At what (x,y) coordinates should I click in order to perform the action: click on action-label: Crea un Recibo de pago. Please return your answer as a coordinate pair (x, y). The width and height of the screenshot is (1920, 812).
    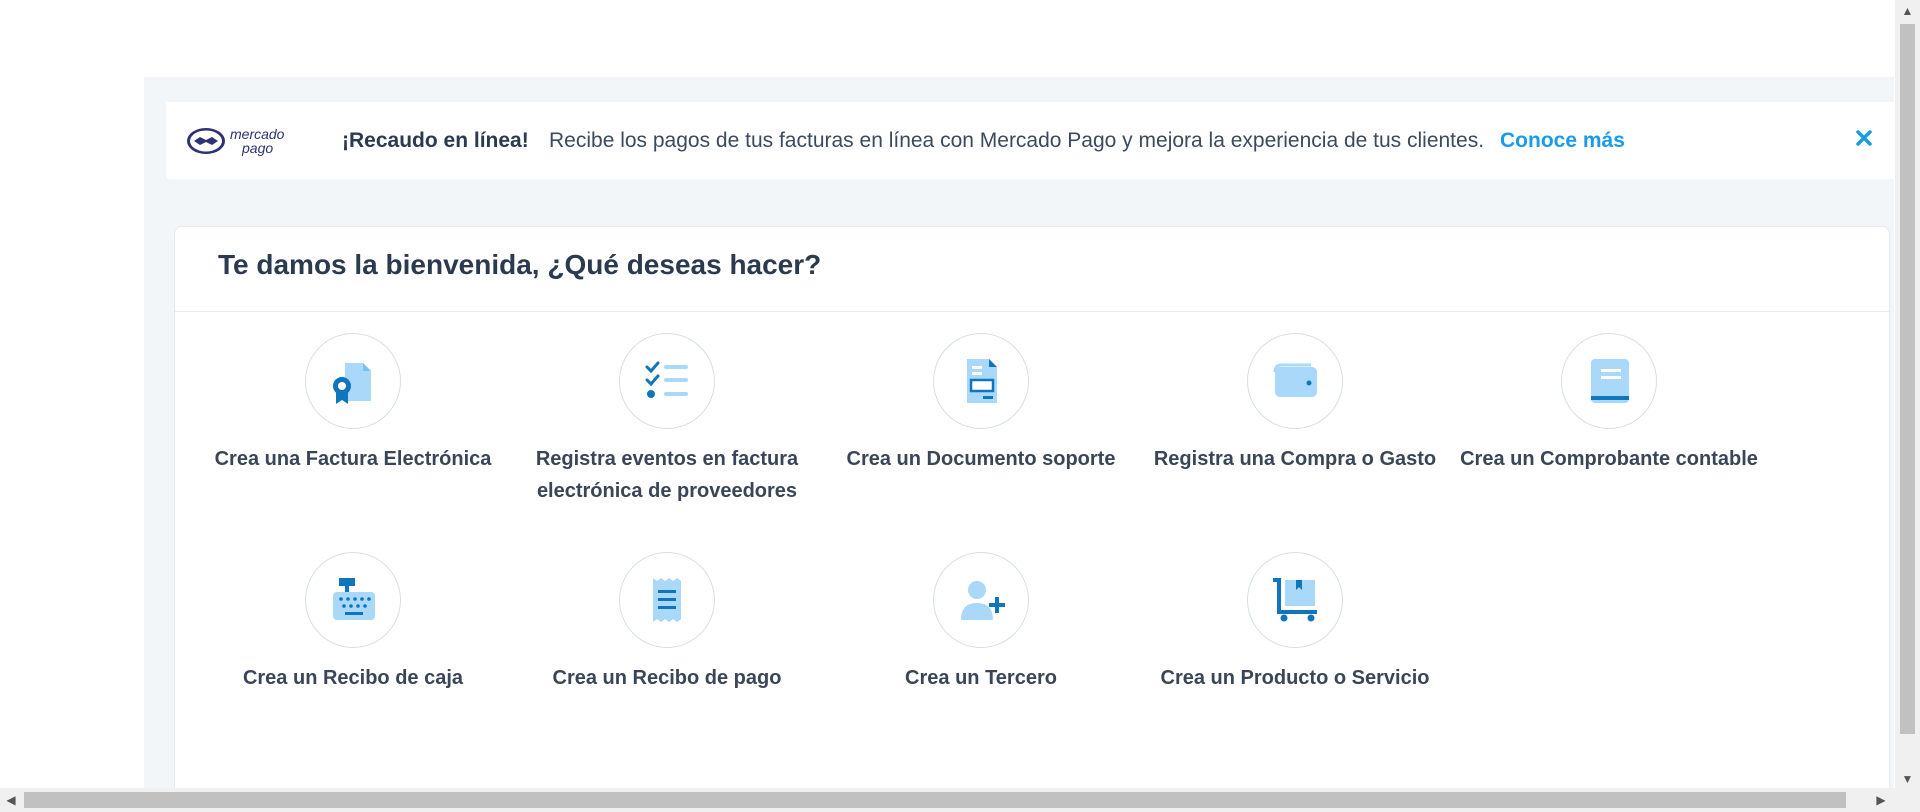
    Looking at the image, I should click on (667, 678).